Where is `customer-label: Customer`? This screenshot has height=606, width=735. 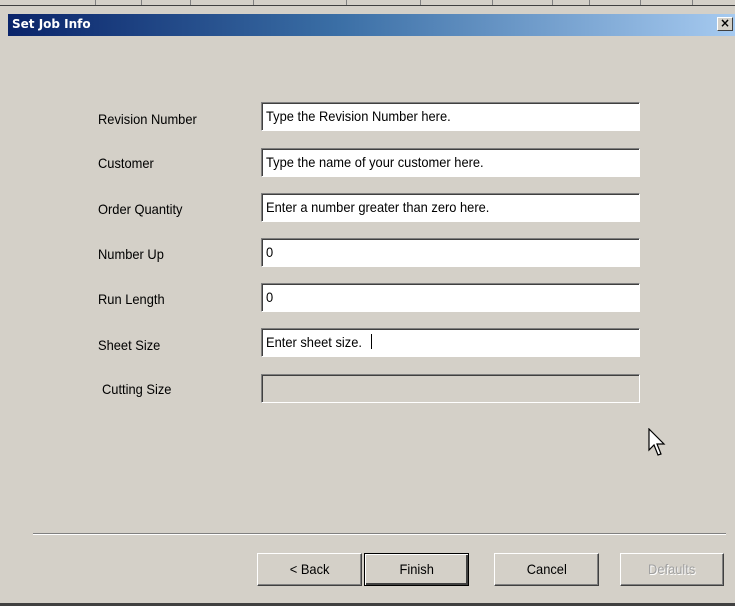
customer-label: Customer is located at coordinates (126, 163).